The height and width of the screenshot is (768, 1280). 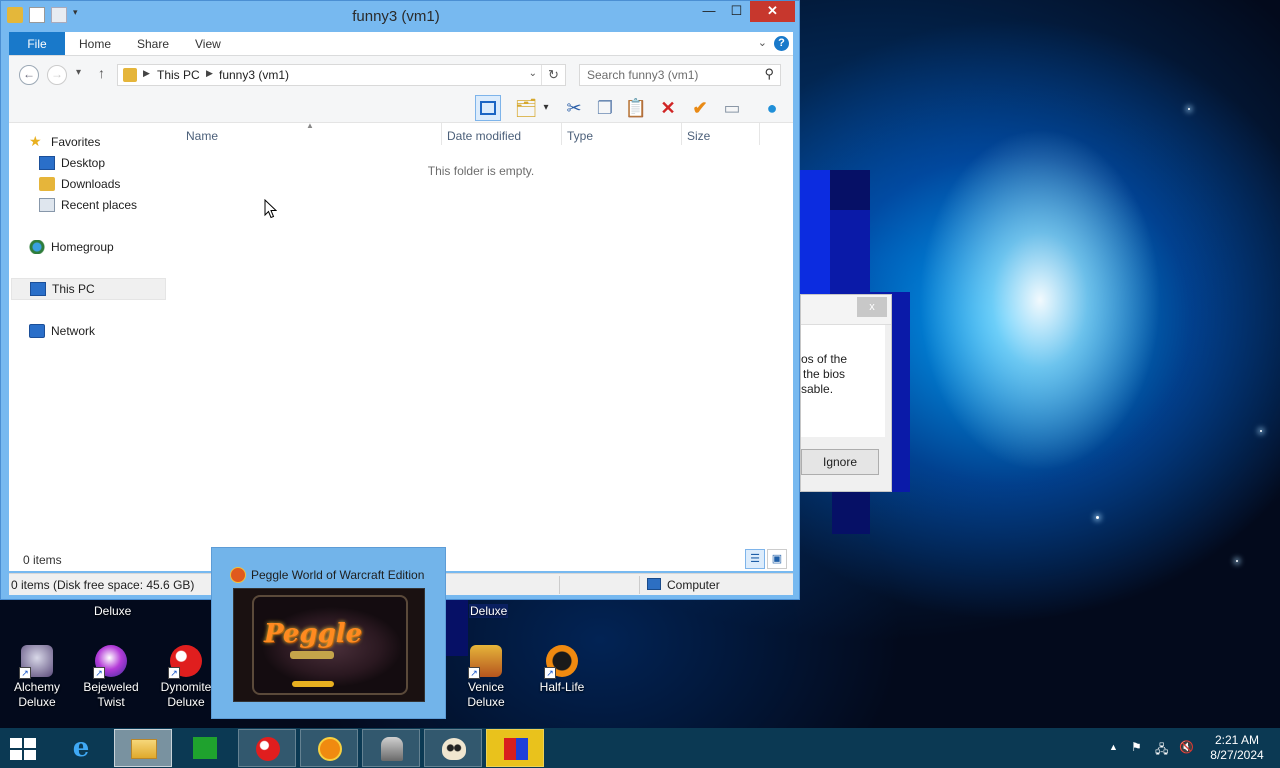 What do you see at coordinates (101, 73) in the screenshot?
I see `up-button: ↑` at bounding box center [101, 73].